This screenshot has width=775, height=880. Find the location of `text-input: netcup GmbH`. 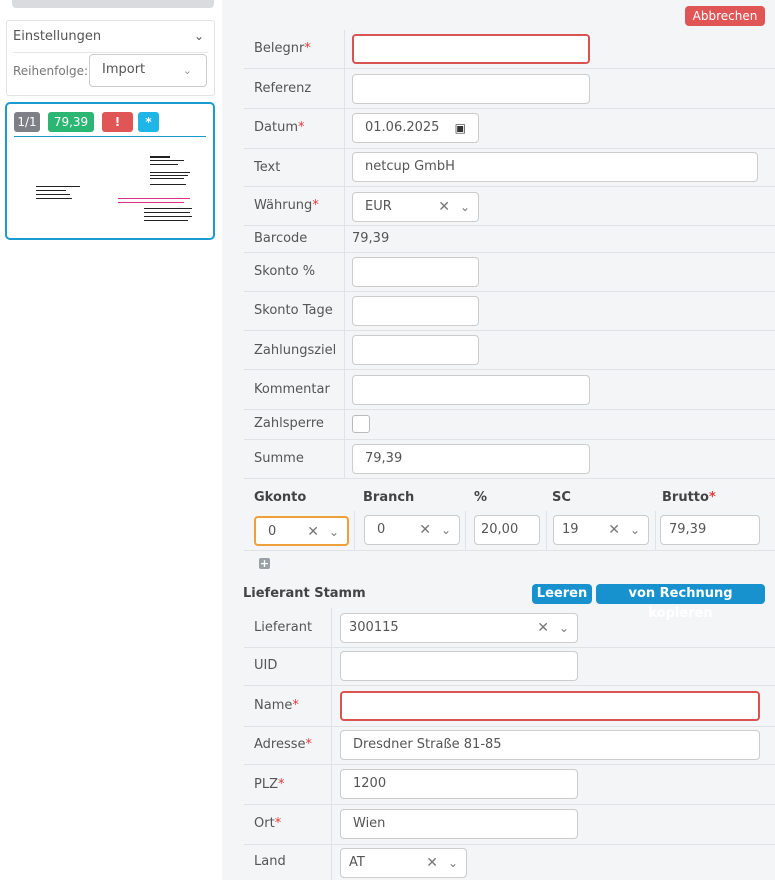

text-input: netcup GmbH is located at coordinates (555, 167).